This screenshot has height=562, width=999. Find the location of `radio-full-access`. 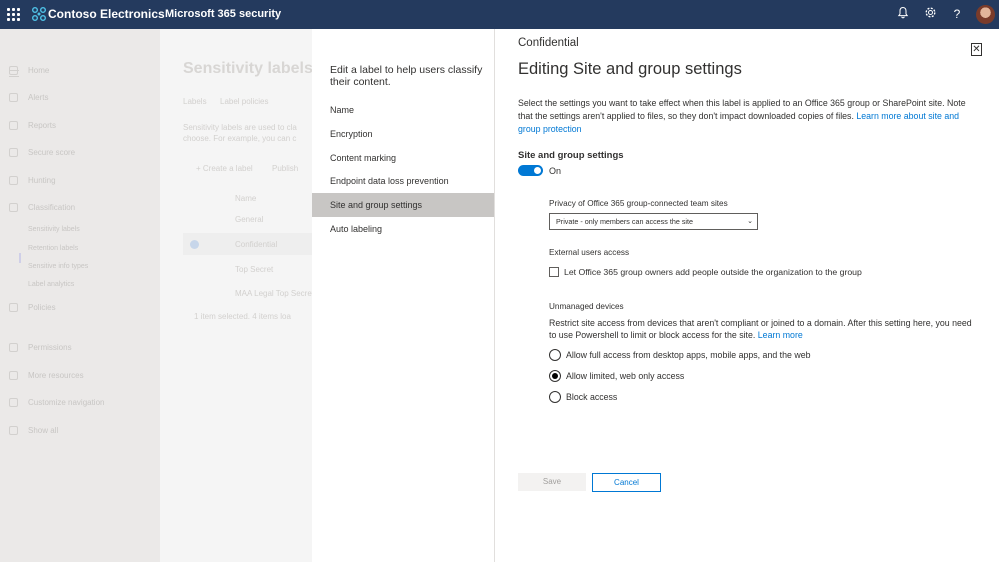

radio-full-access is located at coordinates (555, 355).